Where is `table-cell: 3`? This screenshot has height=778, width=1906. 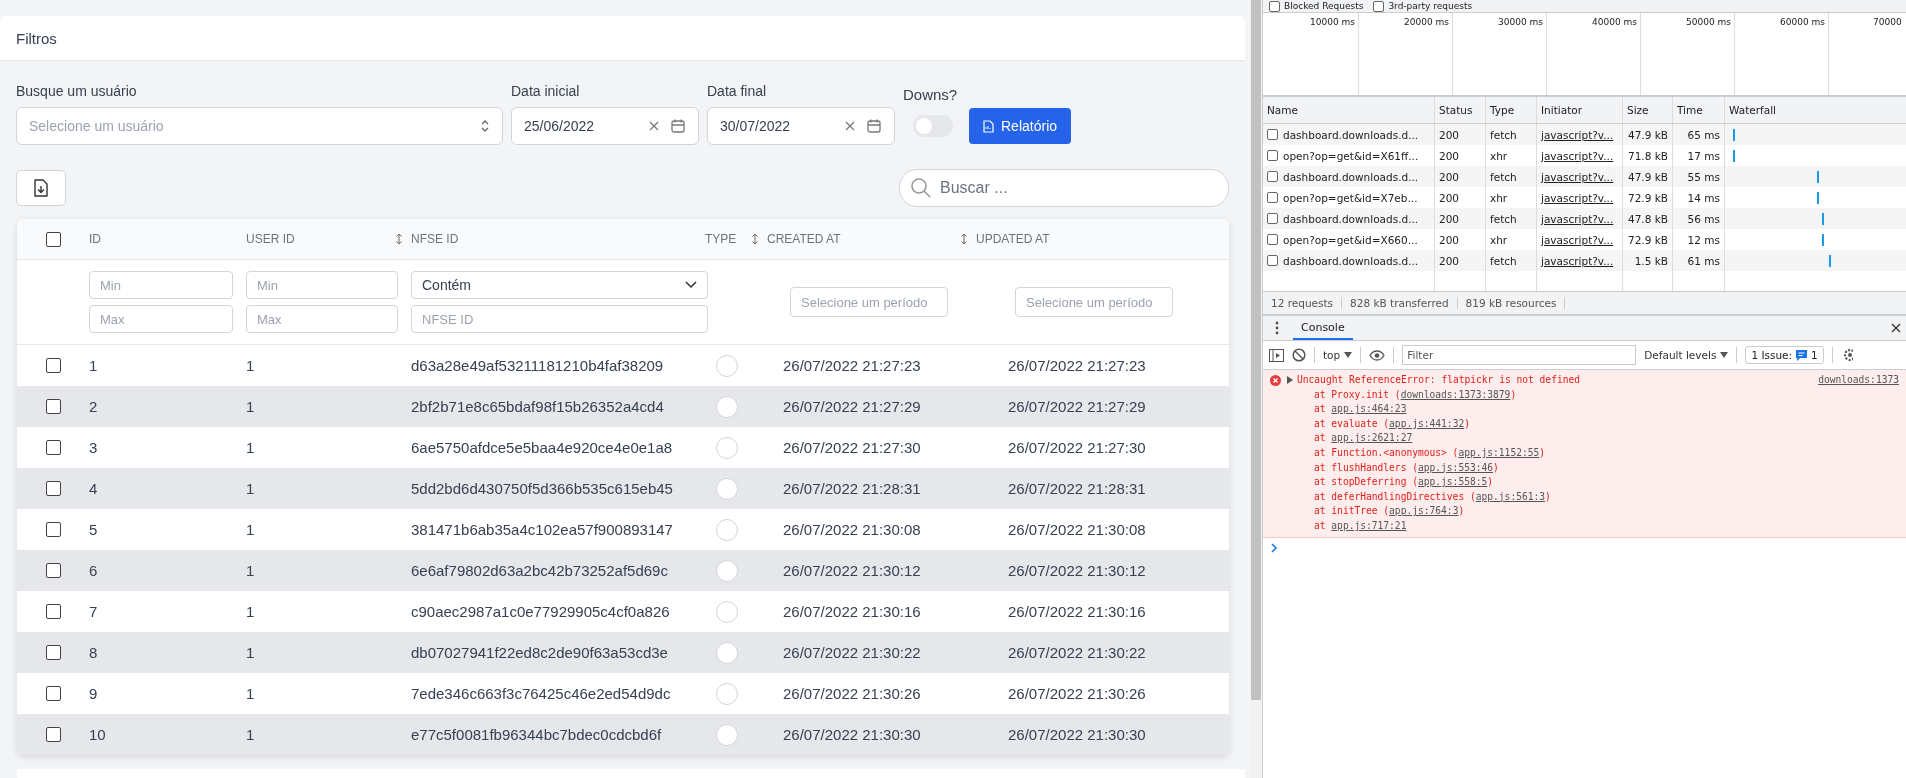
table-cell: 3 is located at coordinates (93, 447).